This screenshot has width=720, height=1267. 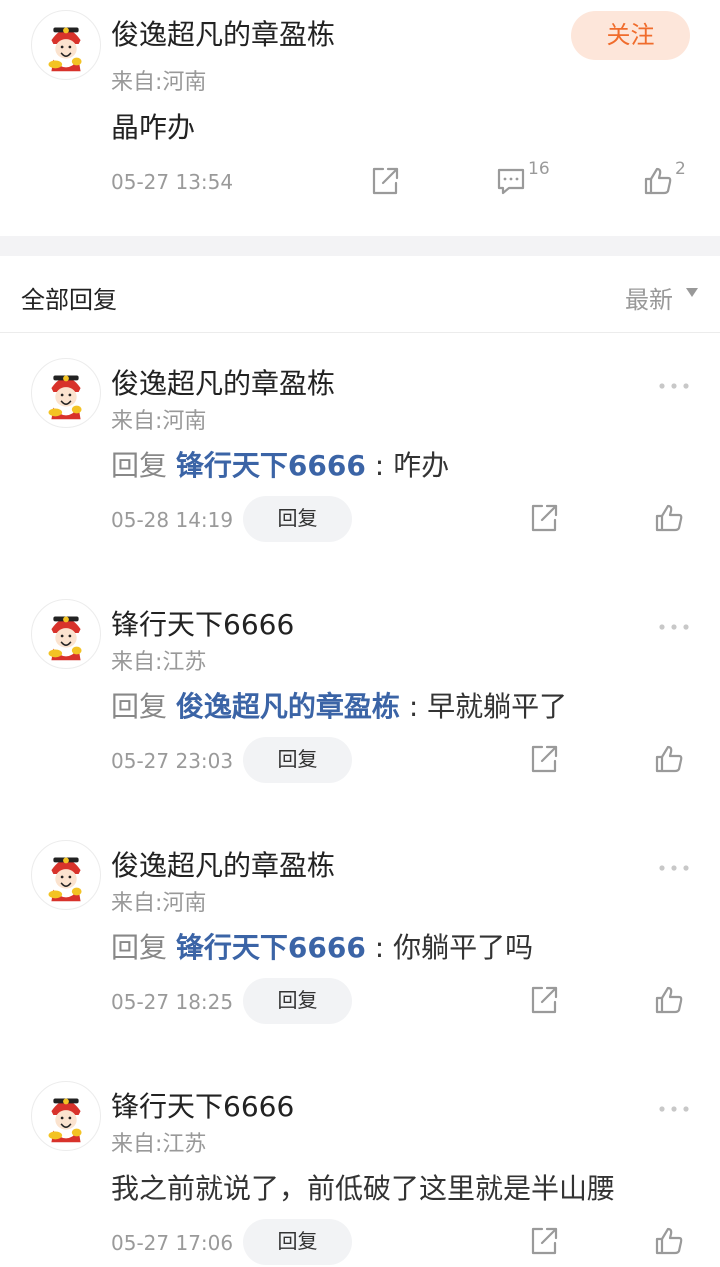 What do you see at coordinates (69, 300) in the screenshot?
I see `section-title: 全部回复` at bounding box center [69, 300].